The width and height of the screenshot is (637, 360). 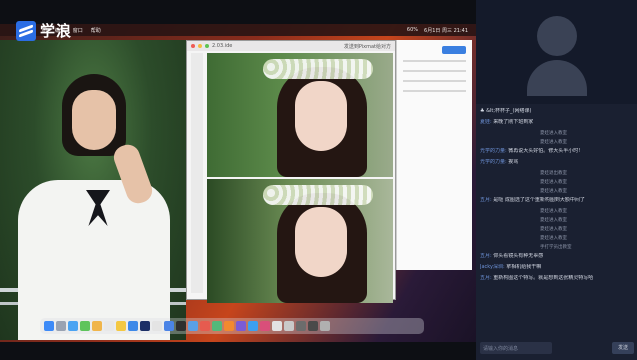 What do you see at coordinates (557, 256) in the screenshot?
I see `chat-message: 五月: 仰头看镜头有种无辜感` at bounding box center [557, 256].